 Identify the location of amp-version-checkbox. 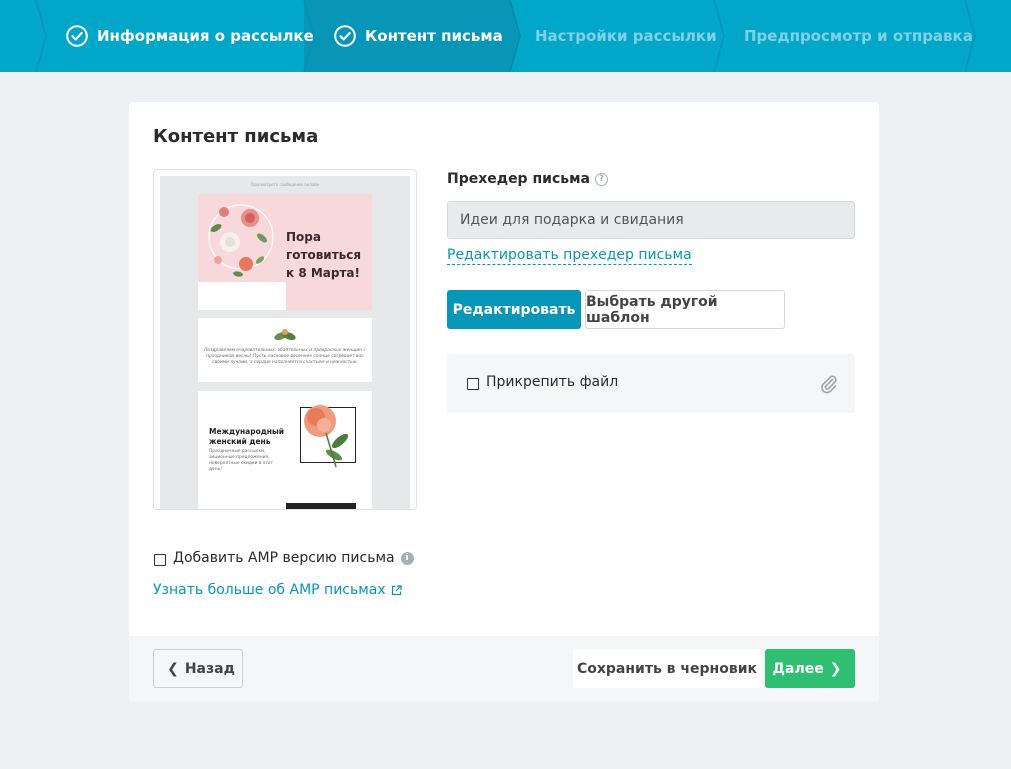
(160, 560).